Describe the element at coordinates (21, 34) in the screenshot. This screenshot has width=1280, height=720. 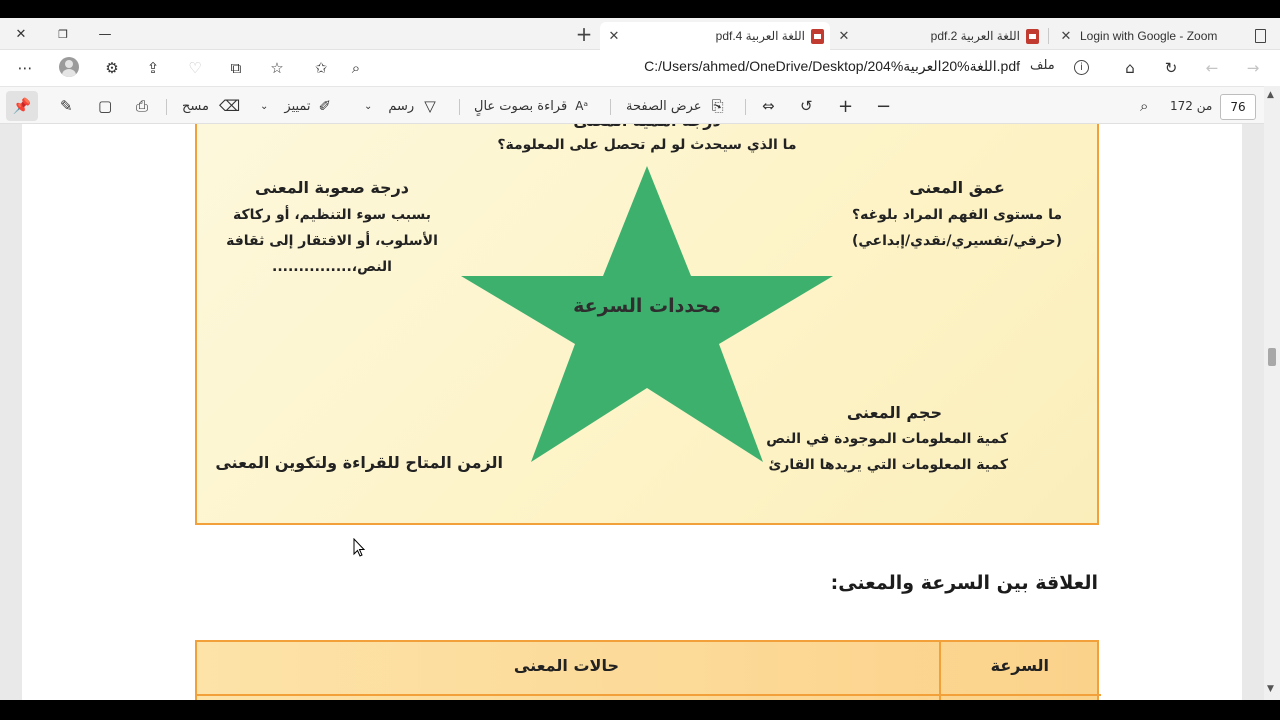
I see `close-window-icon: ✕` at that location.